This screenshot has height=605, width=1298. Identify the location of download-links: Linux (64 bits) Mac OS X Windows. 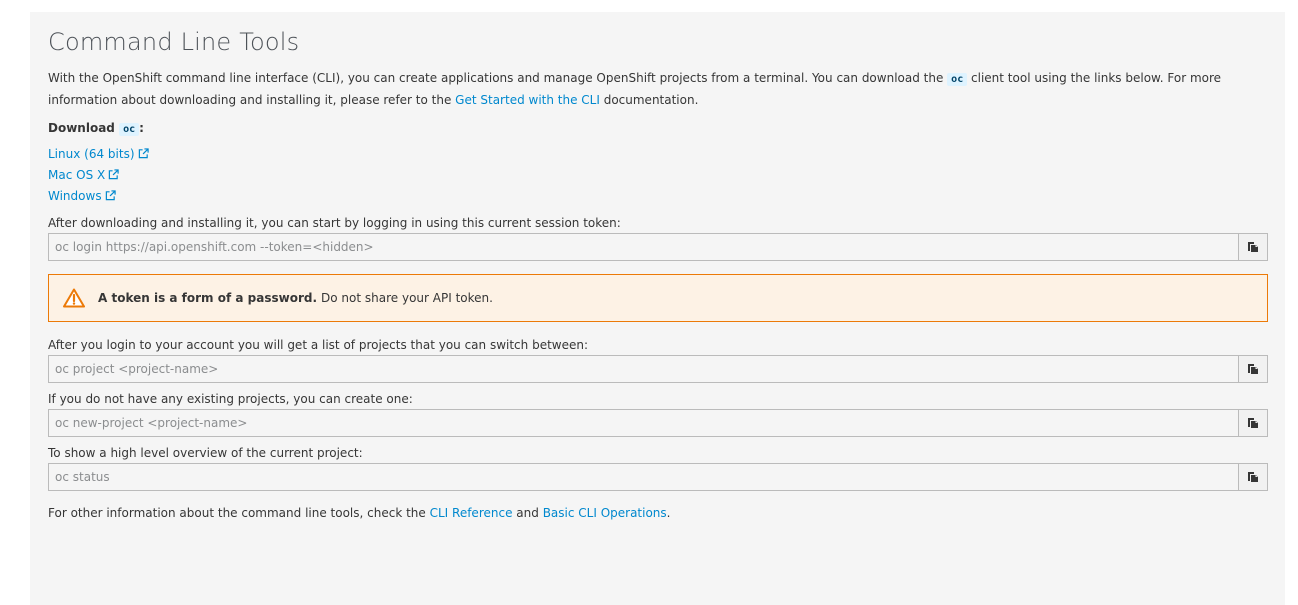
(658, 175).